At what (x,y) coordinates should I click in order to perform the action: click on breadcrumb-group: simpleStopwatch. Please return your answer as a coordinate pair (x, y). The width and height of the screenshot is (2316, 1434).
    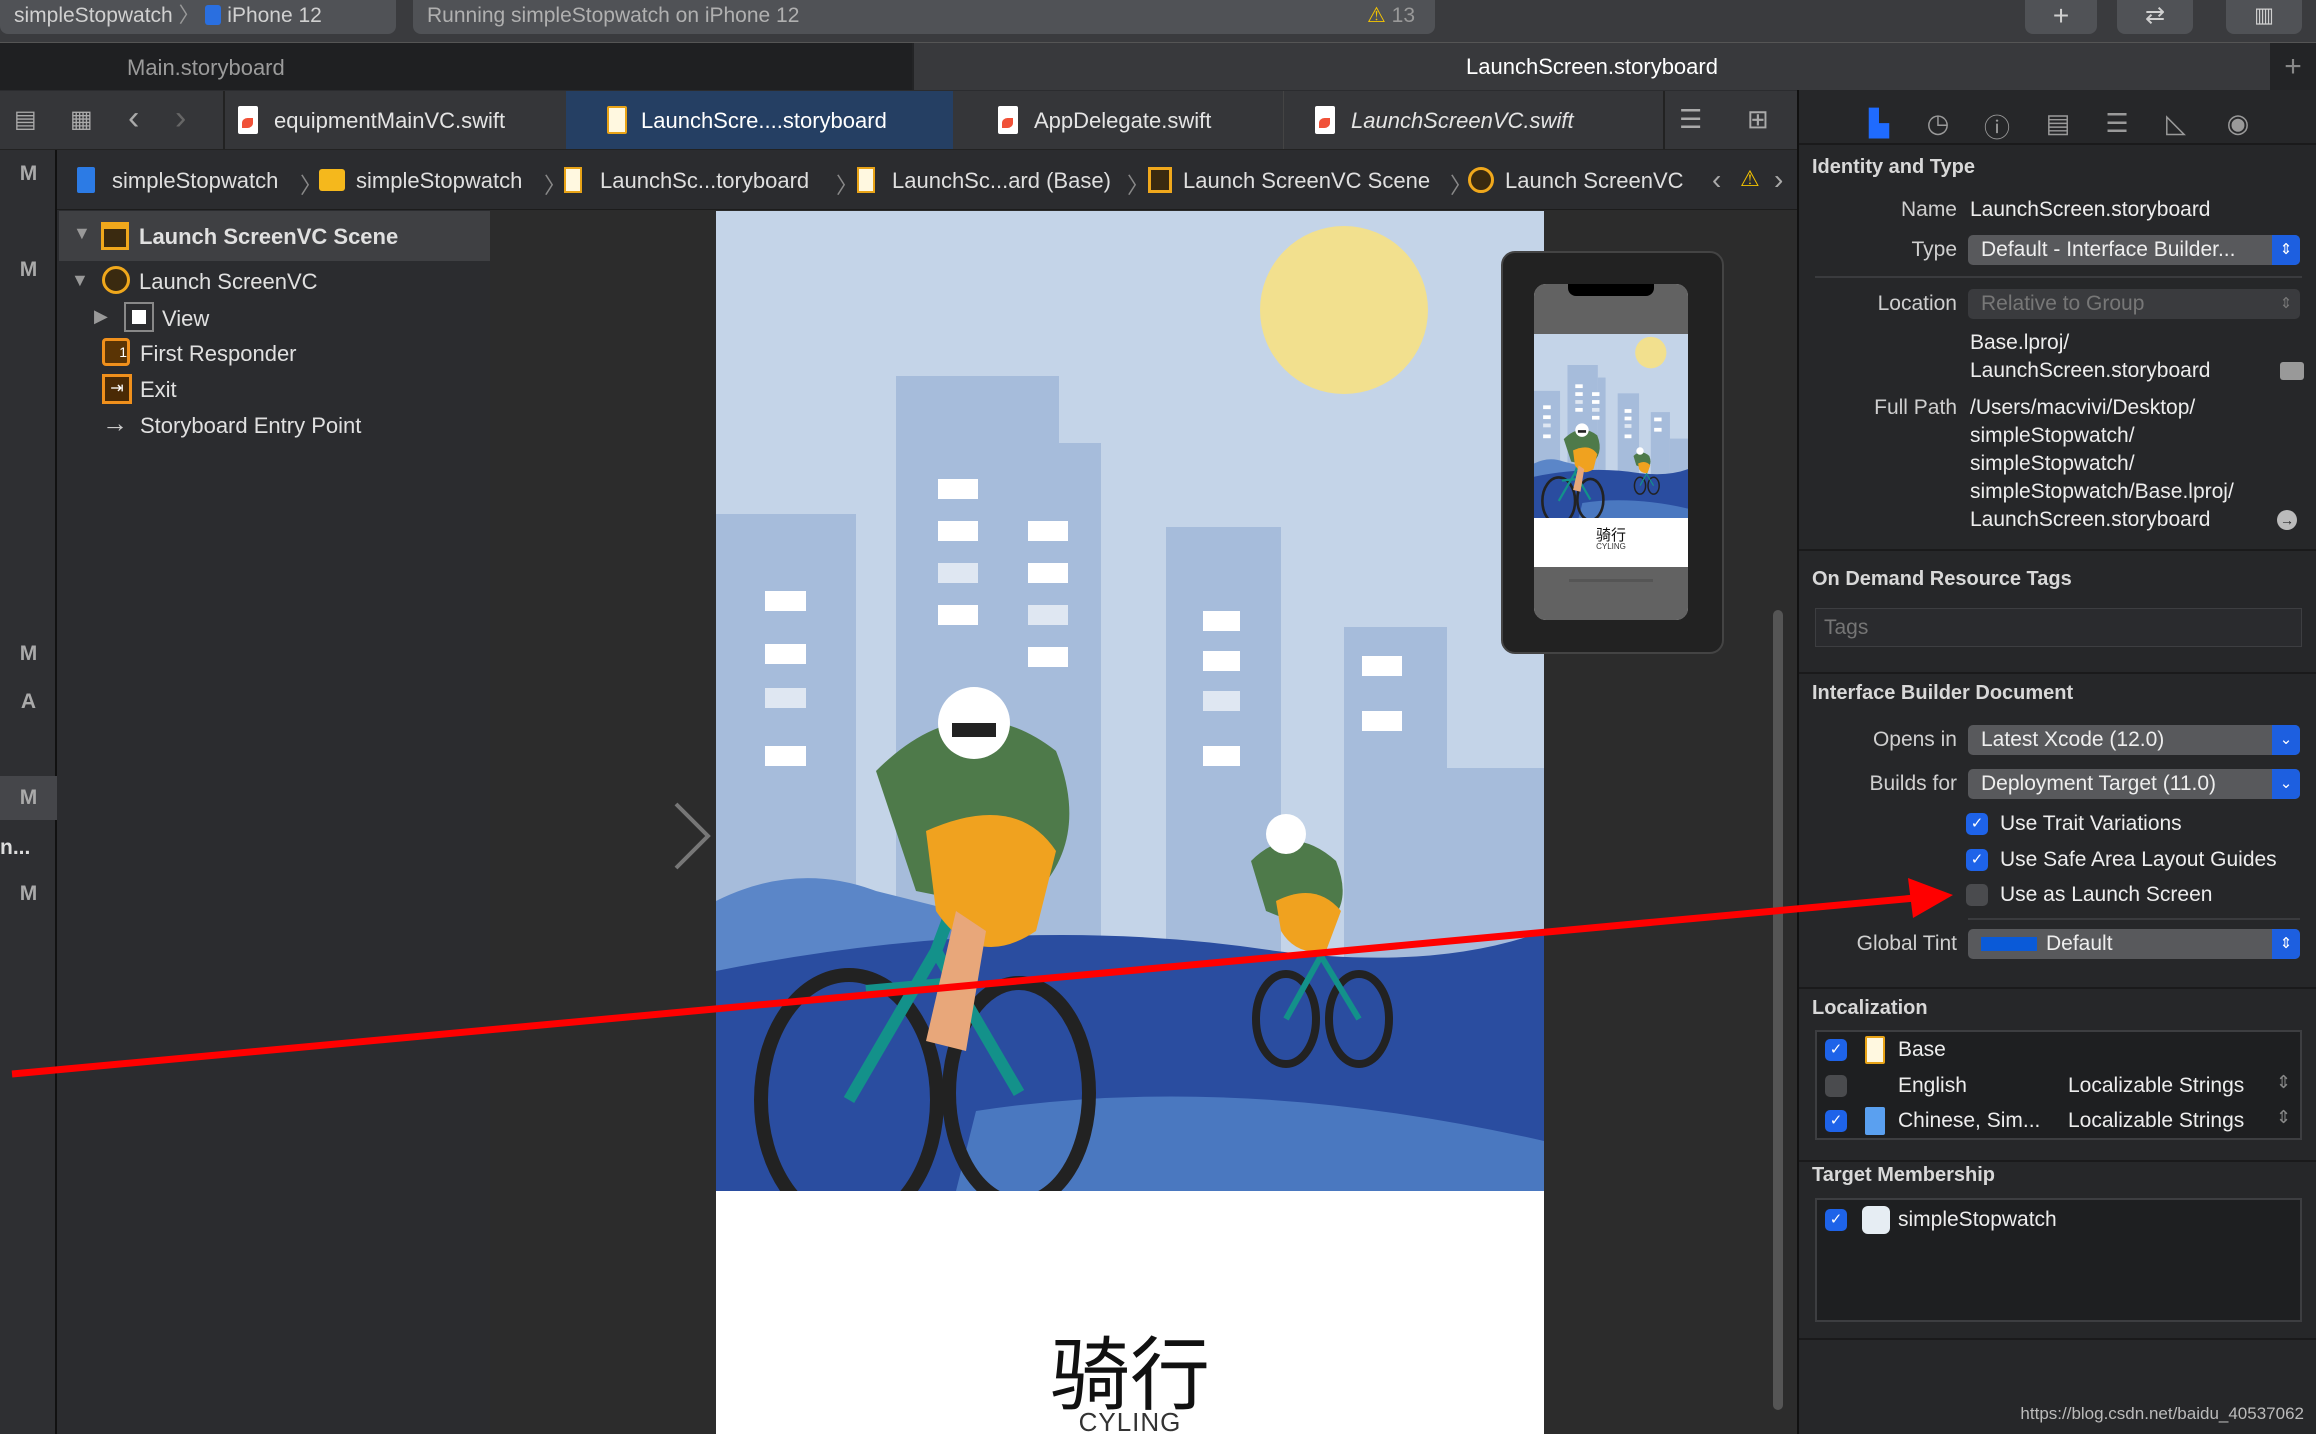
    Looking at the image, I should click on (439, 181).